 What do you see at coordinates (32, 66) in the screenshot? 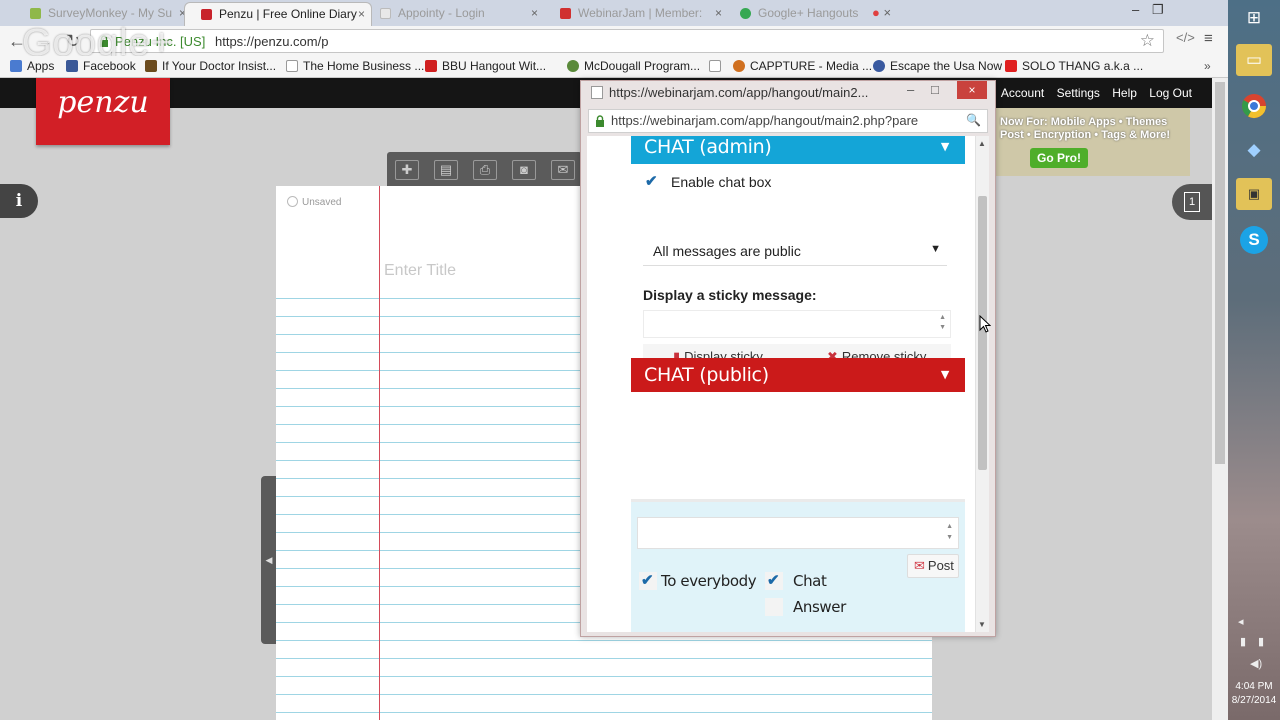
I see `bookmark-apps: Apps` at bounding box center [32, 66].